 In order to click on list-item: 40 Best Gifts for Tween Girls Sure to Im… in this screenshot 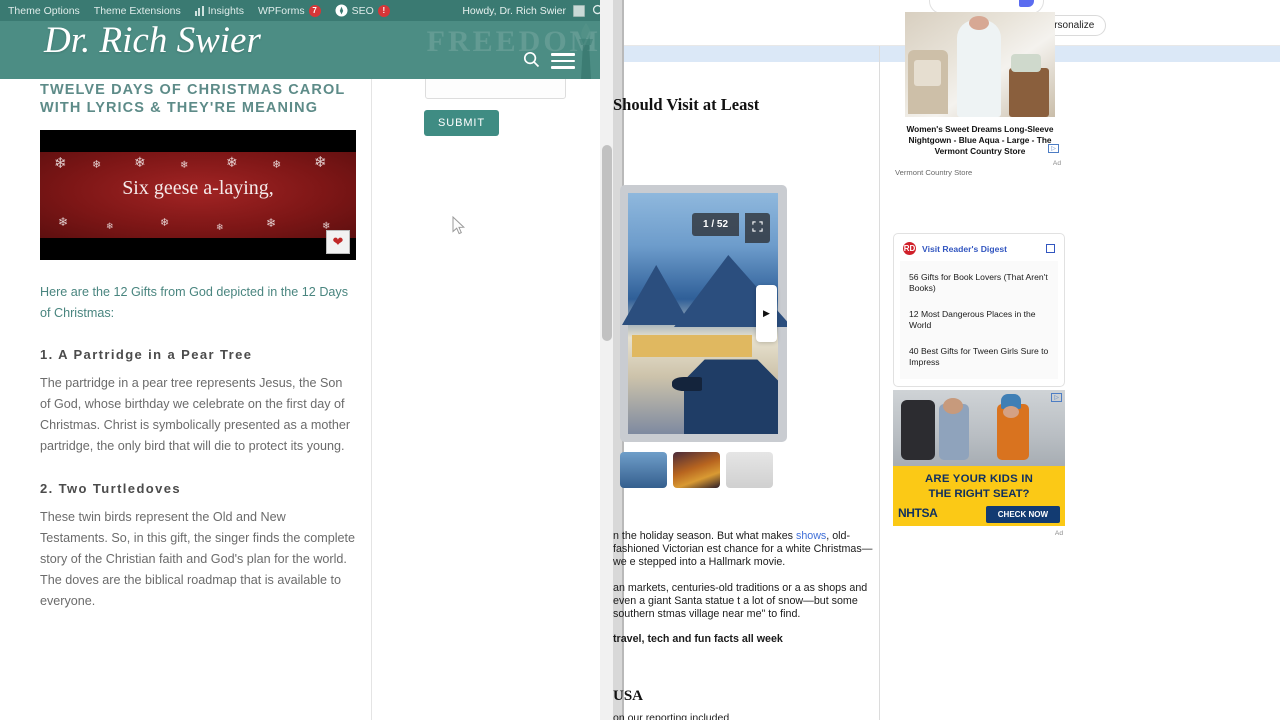, I will do `click(979, 357)`.